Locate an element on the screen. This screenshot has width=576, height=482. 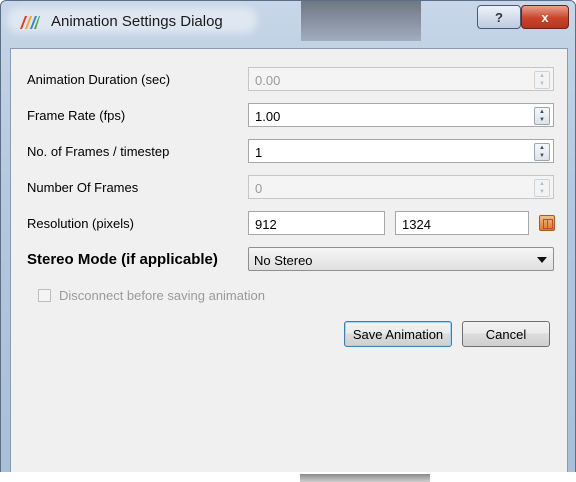
duration-label: Animation Duration (sec) is located at coordinates (99, 79).